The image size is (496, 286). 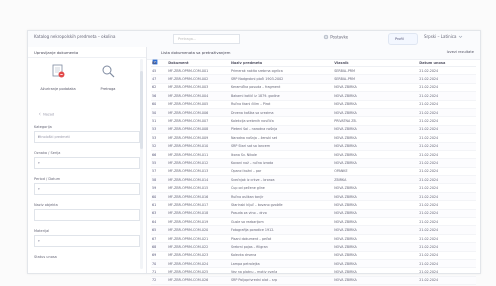 I want to click on cell-item-name: Ručno oslikan tanjir, so click(x=281, y=197).